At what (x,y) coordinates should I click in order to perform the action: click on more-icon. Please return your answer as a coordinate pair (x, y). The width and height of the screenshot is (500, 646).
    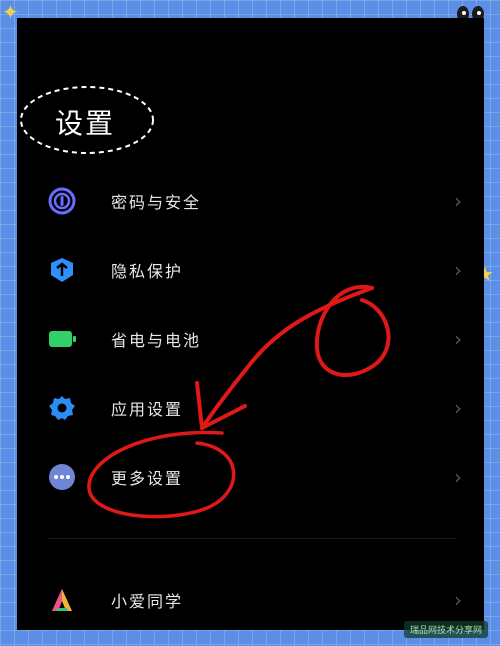
    Looking at the image, I should click on (62, 477).